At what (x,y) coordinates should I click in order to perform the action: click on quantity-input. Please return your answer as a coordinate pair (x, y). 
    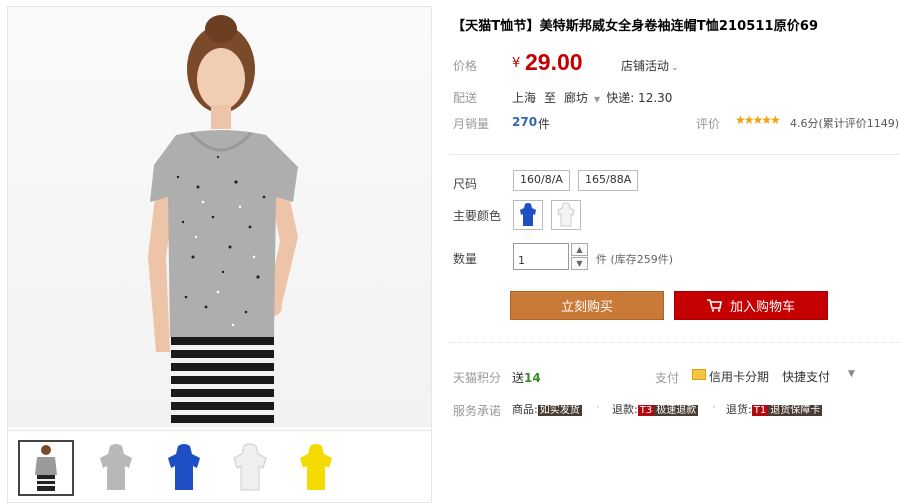
    Looking at the image, I should click on (541, 256).